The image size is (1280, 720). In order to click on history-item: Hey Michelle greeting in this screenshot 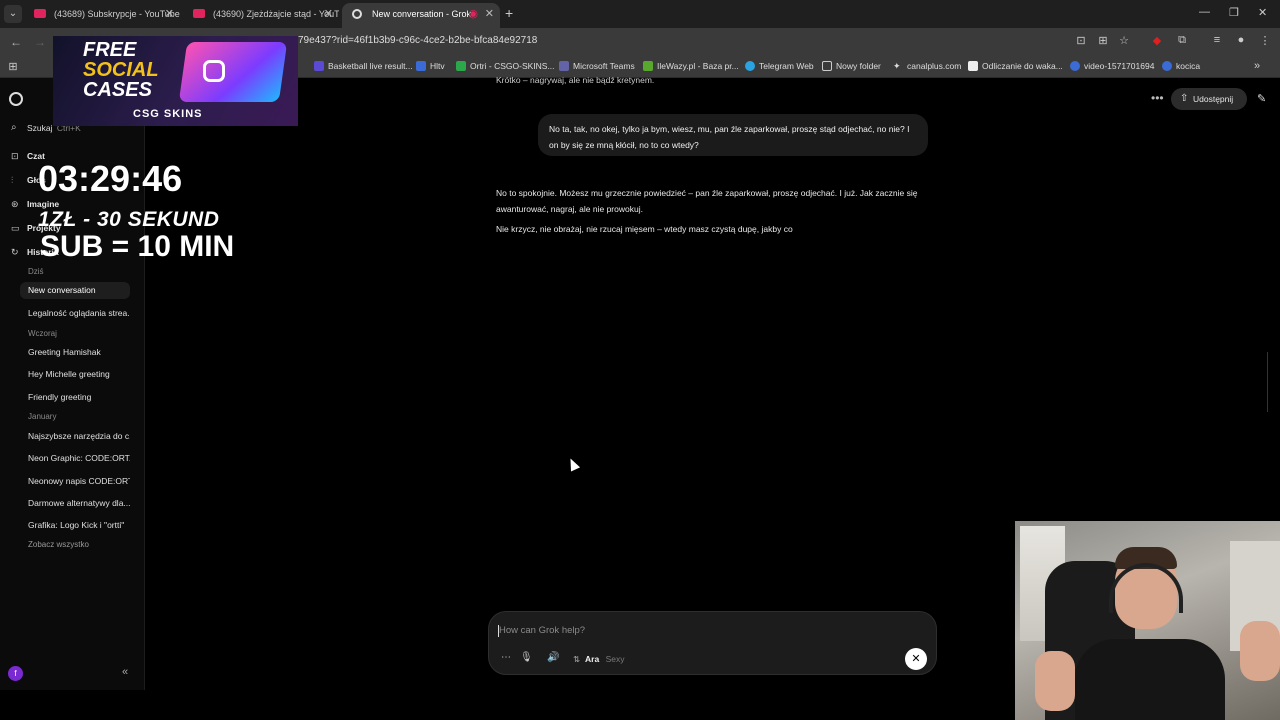, I will do `click(75, 374)`.